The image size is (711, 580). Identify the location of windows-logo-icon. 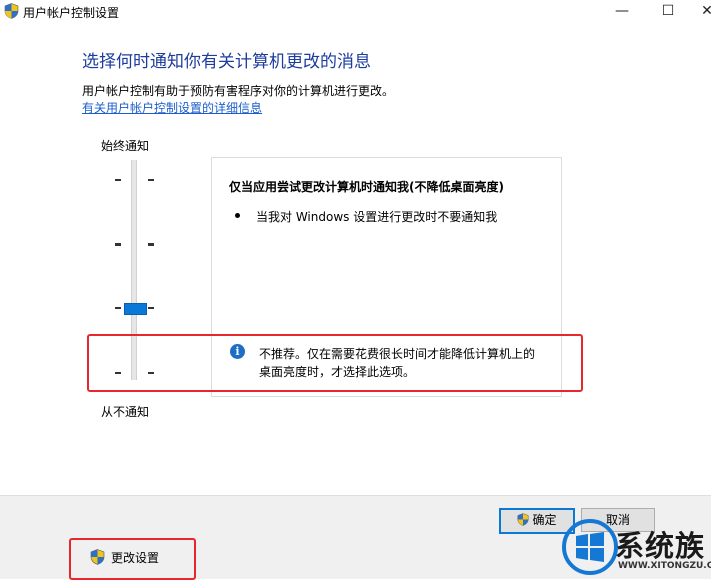
(590, 547).